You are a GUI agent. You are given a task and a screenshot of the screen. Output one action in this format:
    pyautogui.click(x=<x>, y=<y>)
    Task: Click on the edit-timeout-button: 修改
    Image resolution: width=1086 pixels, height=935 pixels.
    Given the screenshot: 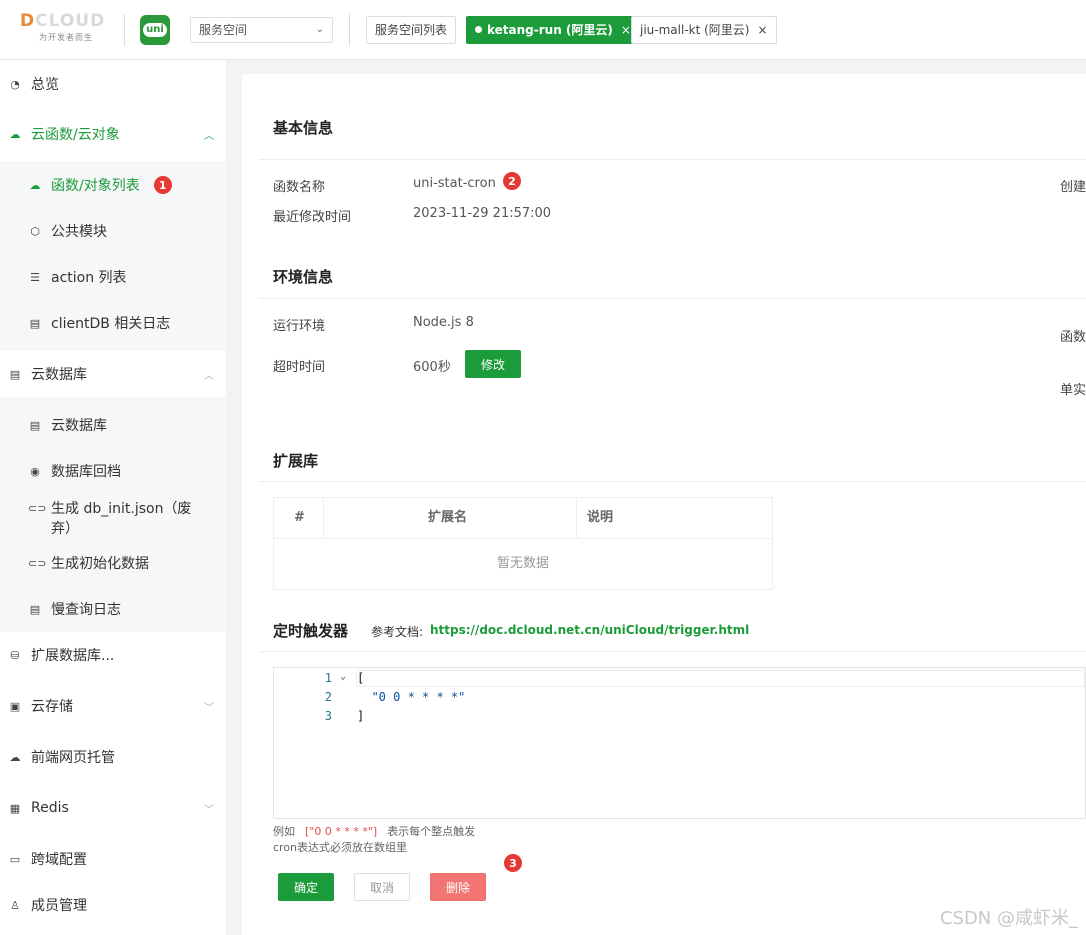 What is the action you would take?
    pyautogui.click(x=493, y=364)
    